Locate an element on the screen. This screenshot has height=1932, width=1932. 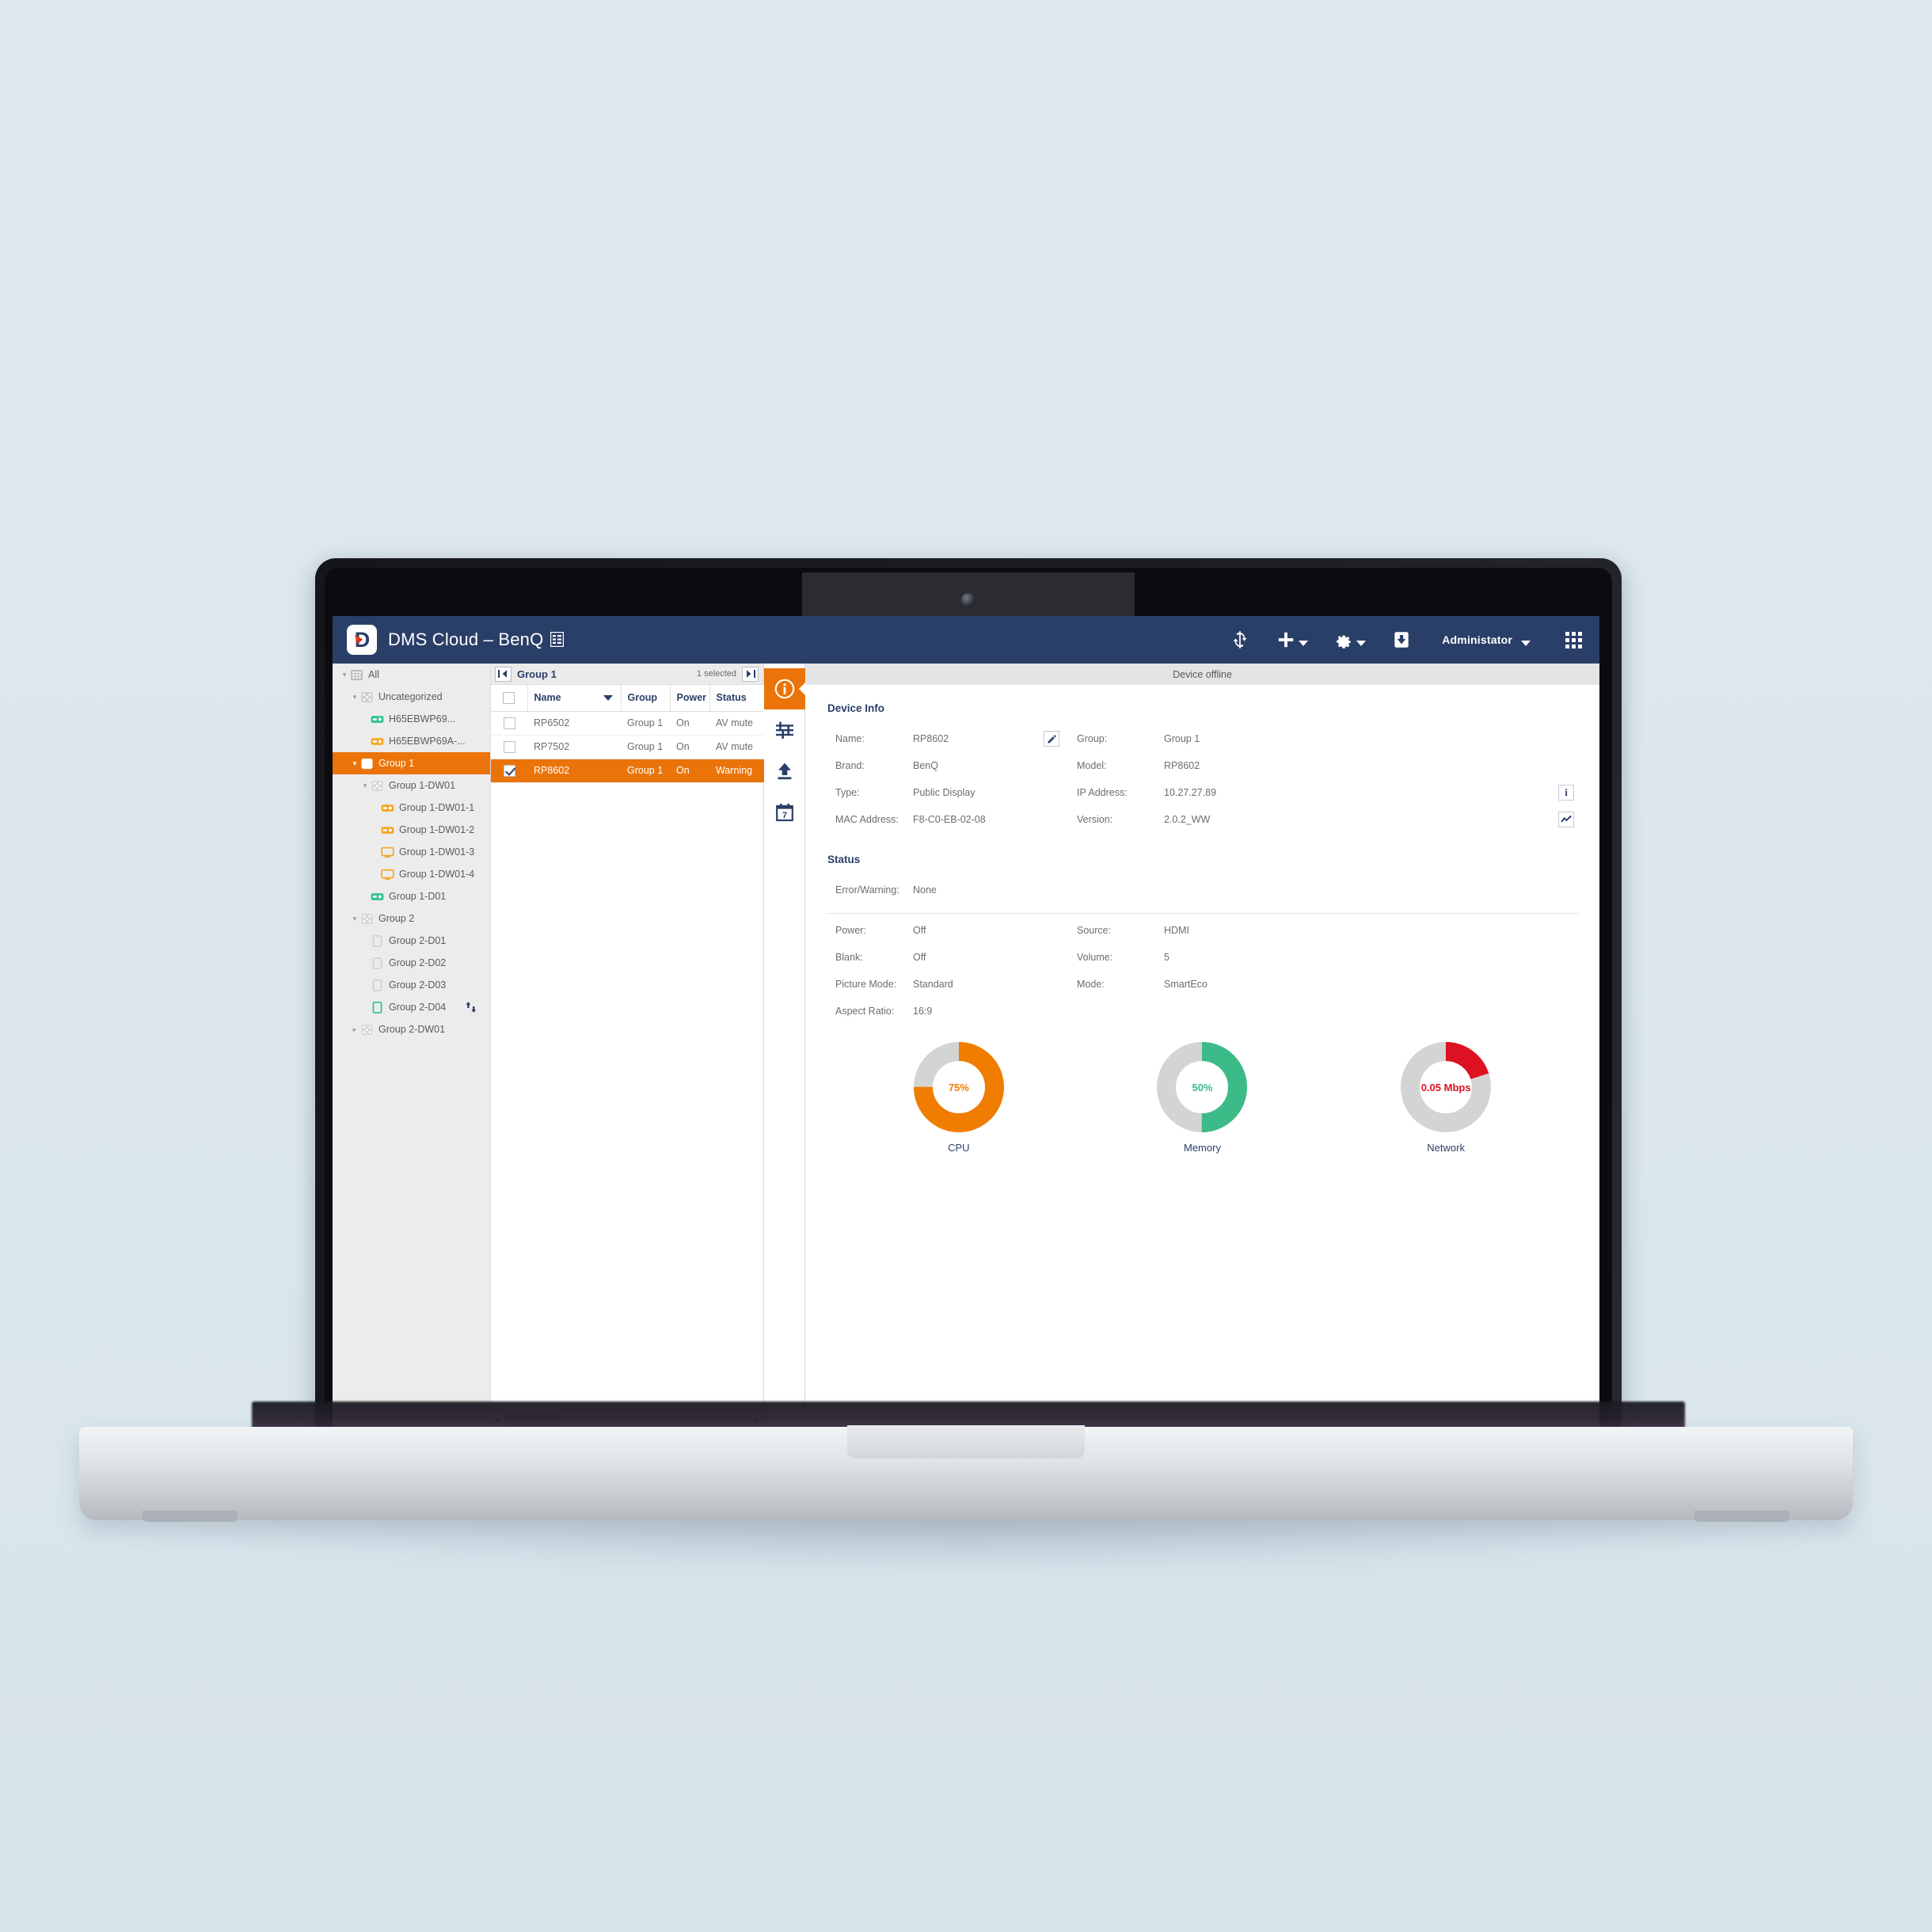
info-icon: i is located at coordinates (1567, 792).